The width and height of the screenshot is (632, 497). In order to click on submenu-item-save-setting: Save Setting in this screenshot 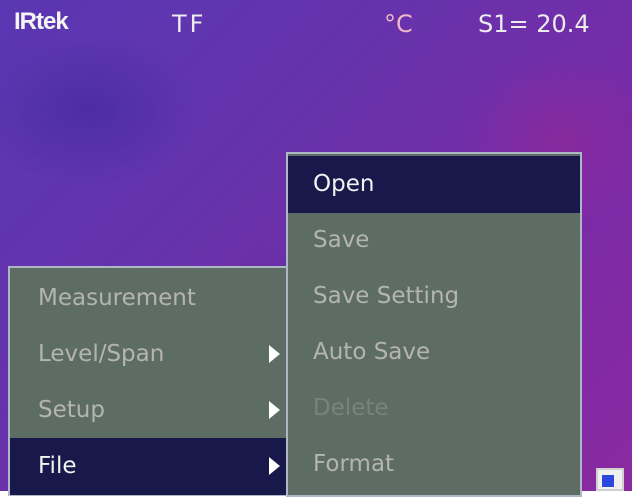, I will do `click(434, 296)`.